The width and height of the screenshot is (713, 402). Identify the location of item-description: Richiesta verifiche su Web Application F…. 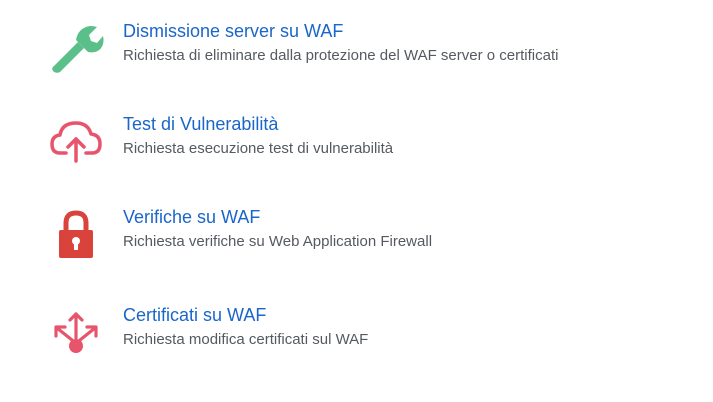
(278, 241).